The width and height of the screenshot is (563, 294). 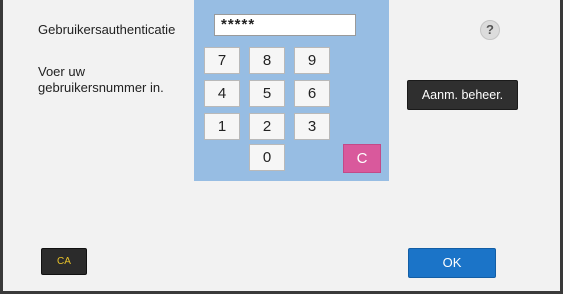 I want to click on key-8: 8, so click(x=267, y=60).